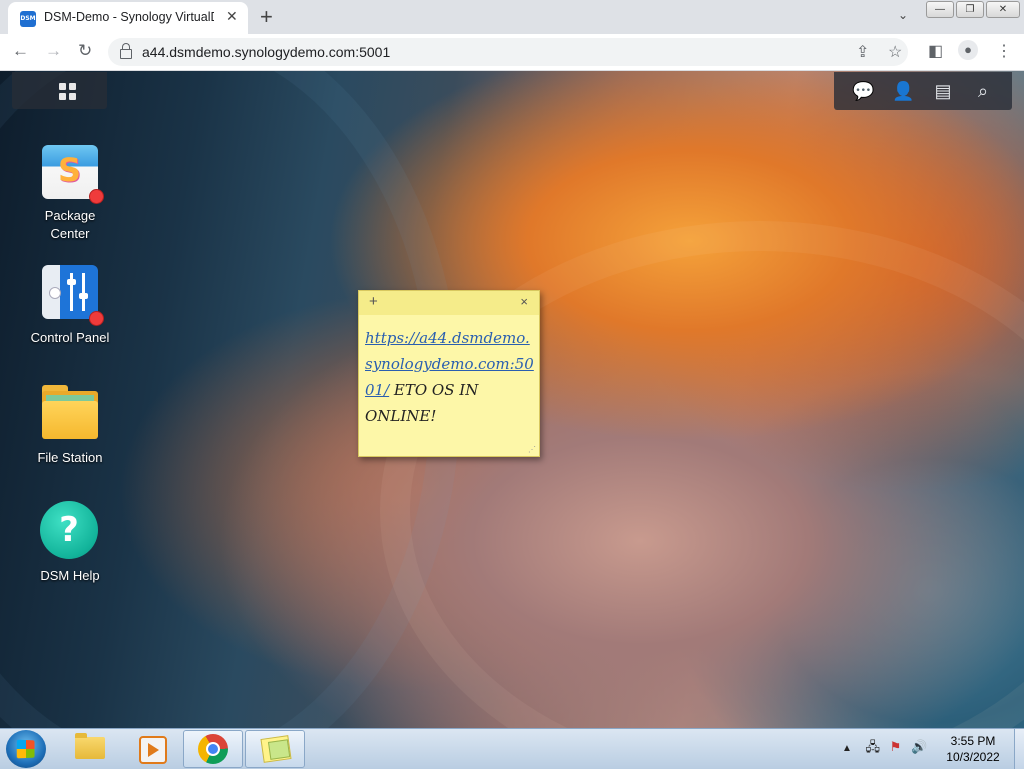 Image resolution: width=1024 pixels, height=769 pixels. Describe the element at coordinates (70, 457) in the screenshot. I see `desktop-icon-label: File Station` at that location.